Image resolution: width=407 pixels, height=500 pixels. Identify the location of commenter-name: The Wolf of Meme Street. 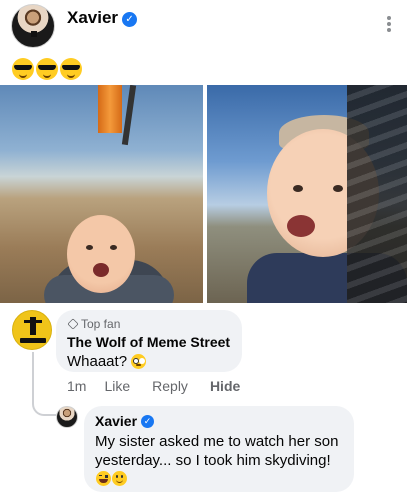
(149, 342).